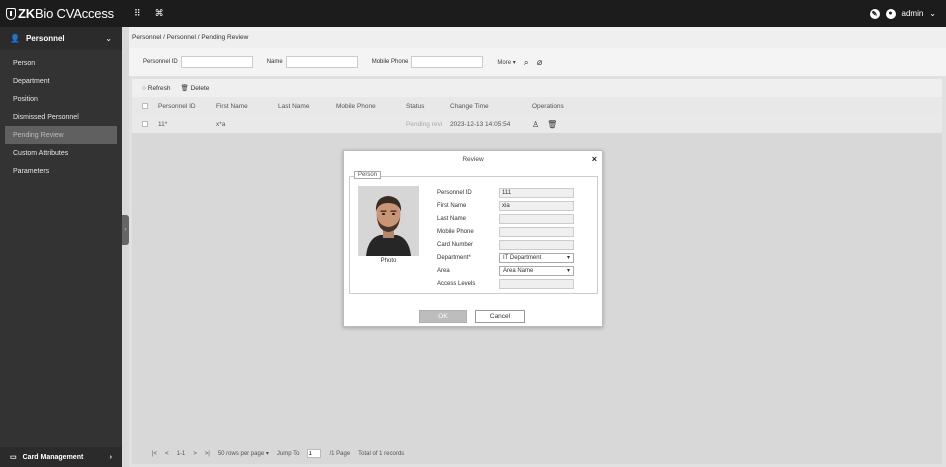  What do you see at coordinates (536, 283) in the screenshot?
I see `access-levels-field` at bounding box center [536, 283].